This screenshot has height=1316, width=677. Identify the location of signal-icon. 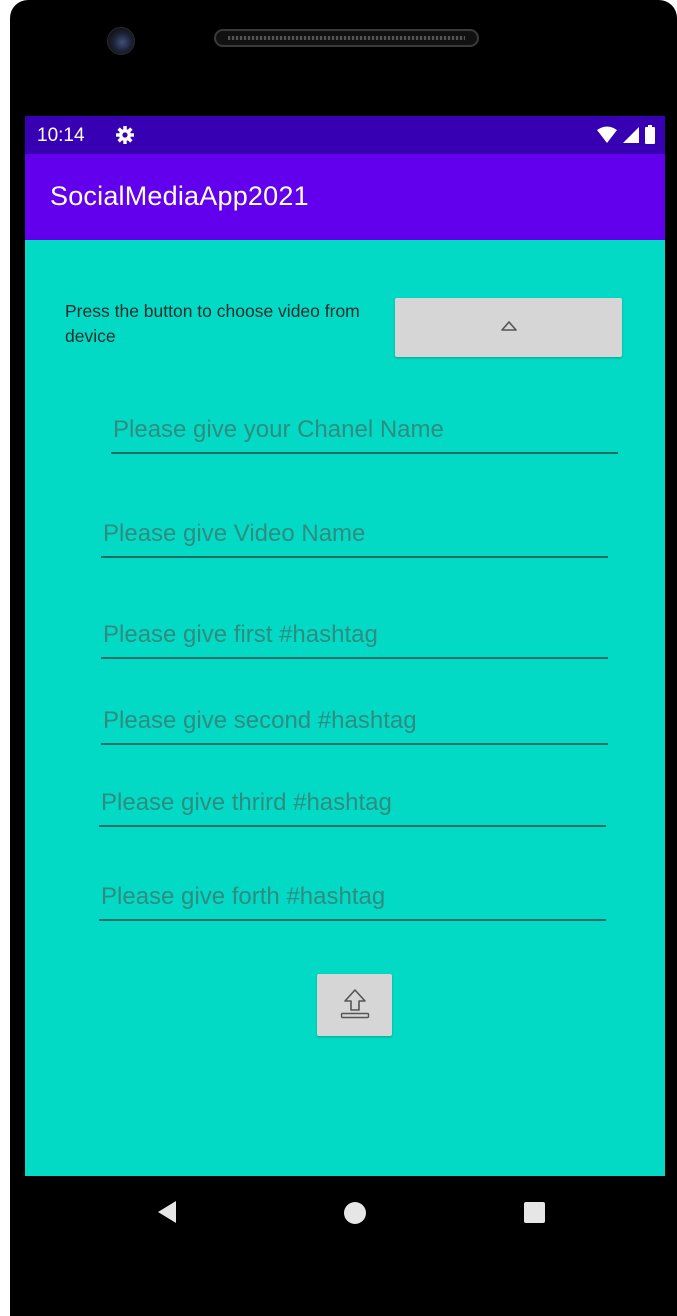
(631, 137).